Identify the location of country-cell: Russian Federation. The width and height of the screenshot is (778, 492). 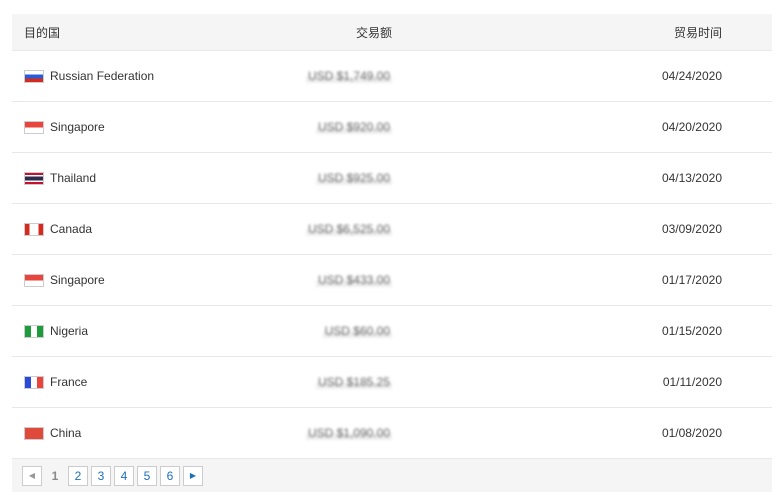
(89, 76).